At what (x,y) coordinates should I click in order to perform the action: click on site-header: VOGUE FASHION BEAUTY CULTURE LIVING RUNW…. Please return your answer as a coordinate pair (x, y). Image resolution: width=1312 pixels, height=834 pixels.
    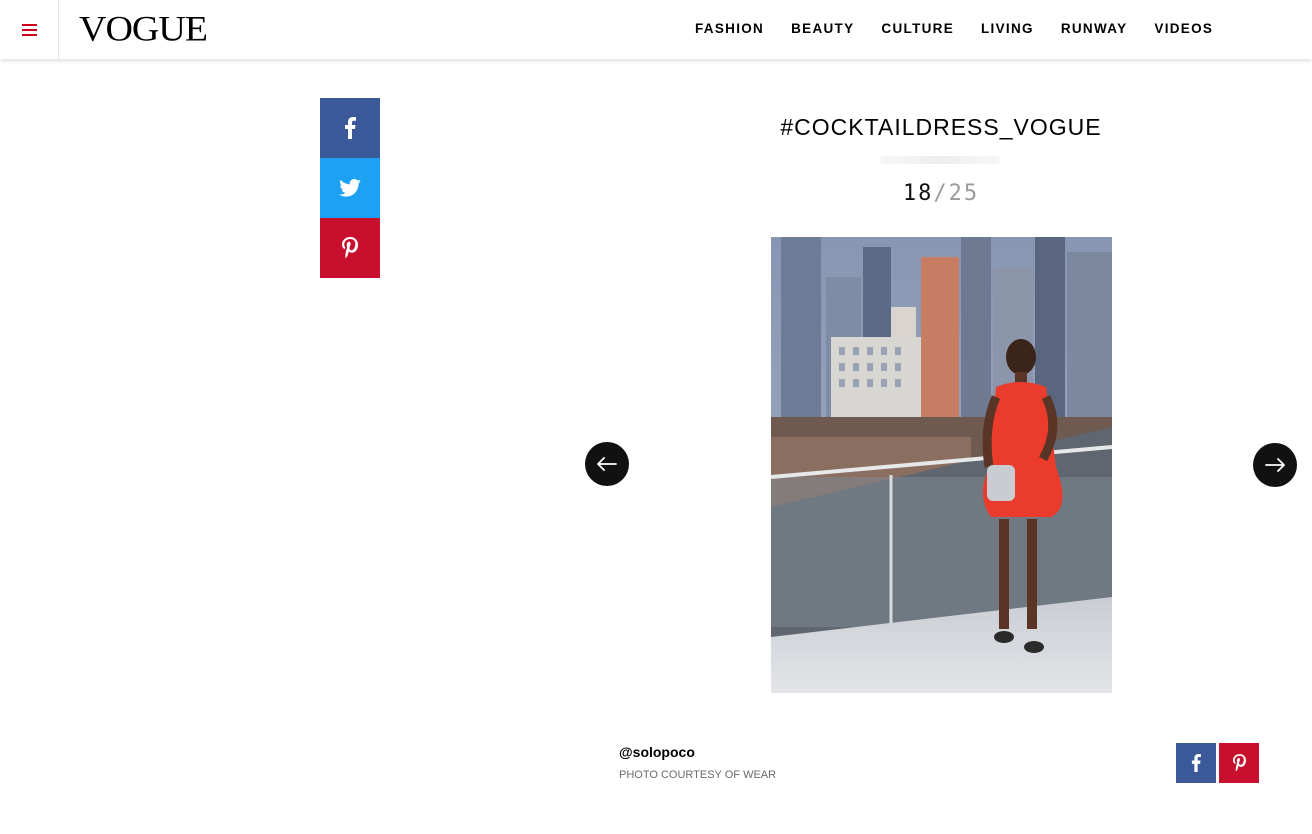
    Looking at the image, I should click on (656, 29).